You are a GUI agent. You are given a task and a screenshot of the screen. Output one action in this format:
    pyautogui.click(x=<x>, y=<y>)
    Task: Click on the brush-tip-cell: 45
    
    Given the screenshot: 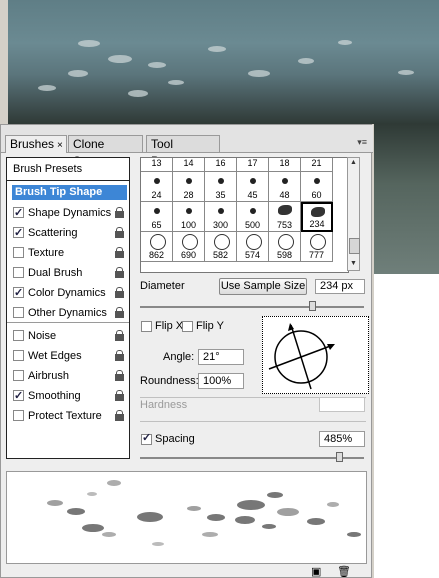 What is the action you would take?
    pyautogui.click(x=253, y=187)
    